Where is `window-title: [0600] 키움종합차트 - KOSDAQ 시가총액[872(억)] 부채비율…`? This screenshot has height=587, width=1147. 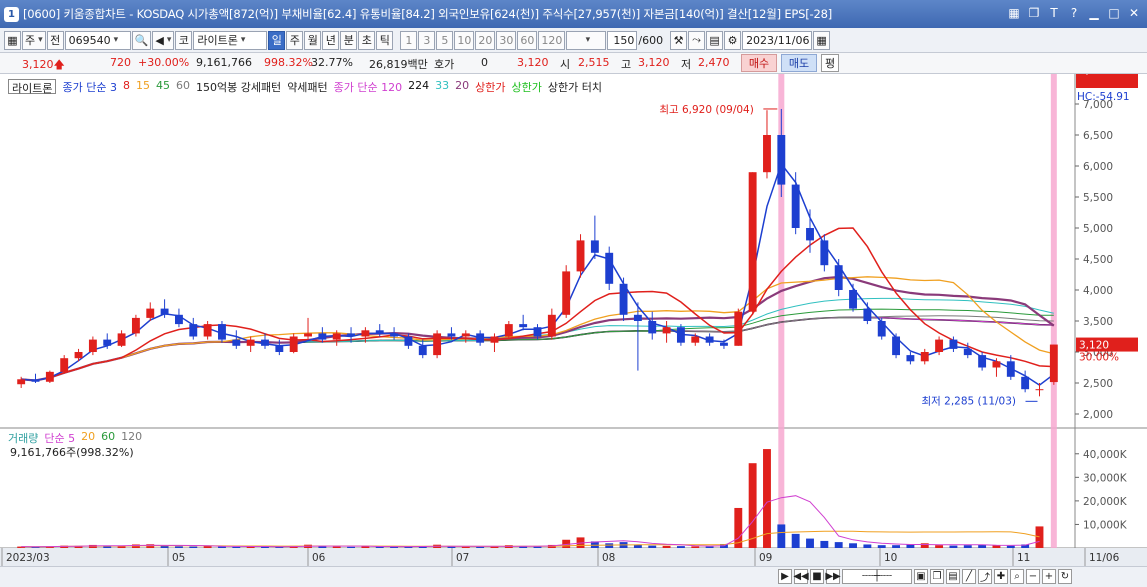
window-title: [0600] 키움종합차트 - KOSDAQ 시가총액[872(억)] 부채비율… is located at coordinates (428, 14).